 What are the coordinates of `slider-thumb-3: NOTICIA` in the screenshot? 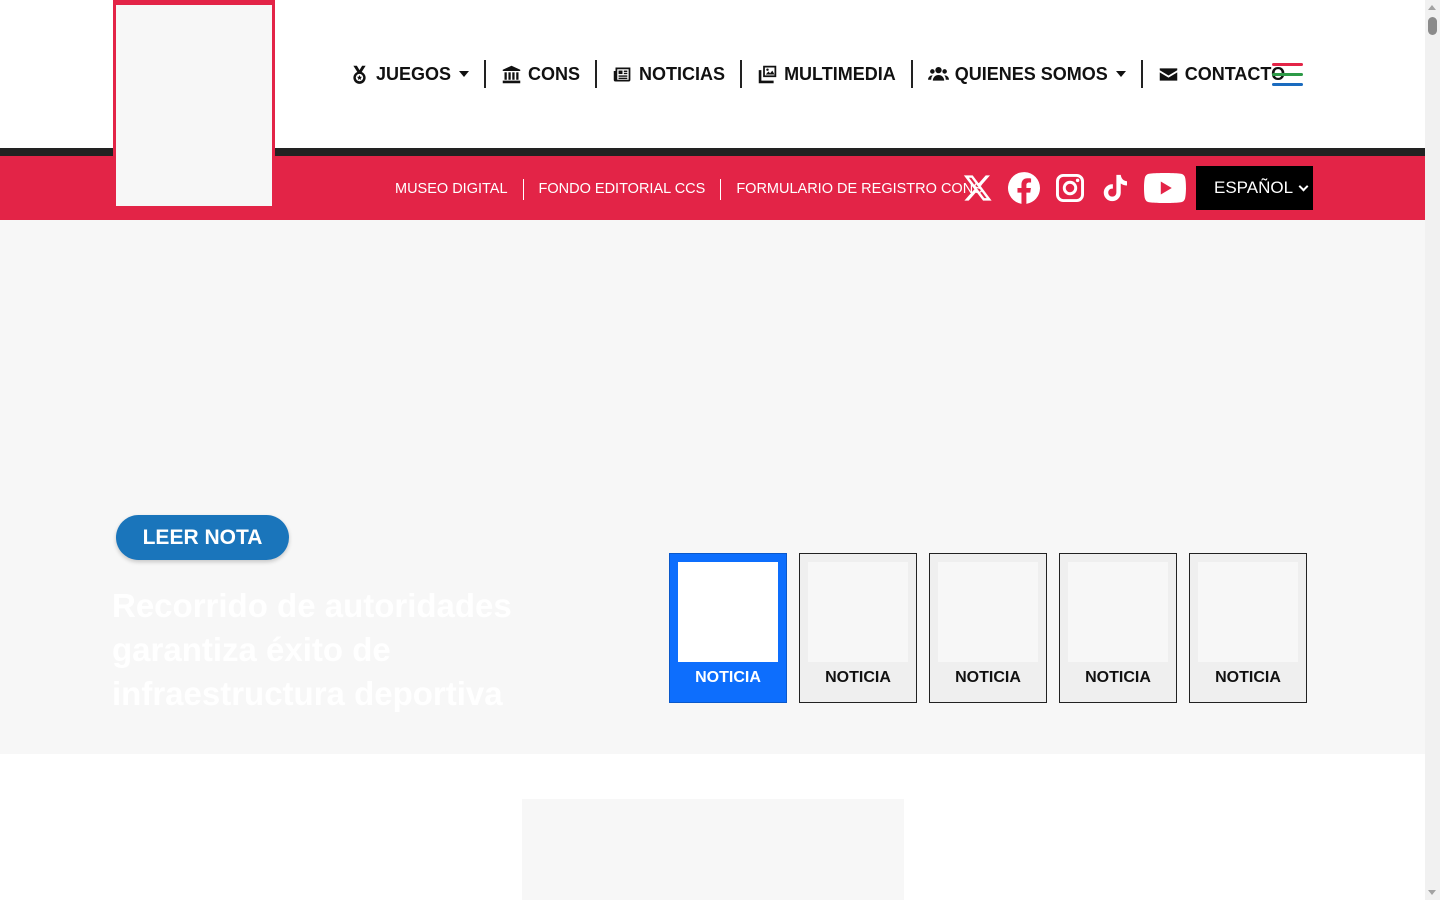 It's located at (988, 628).